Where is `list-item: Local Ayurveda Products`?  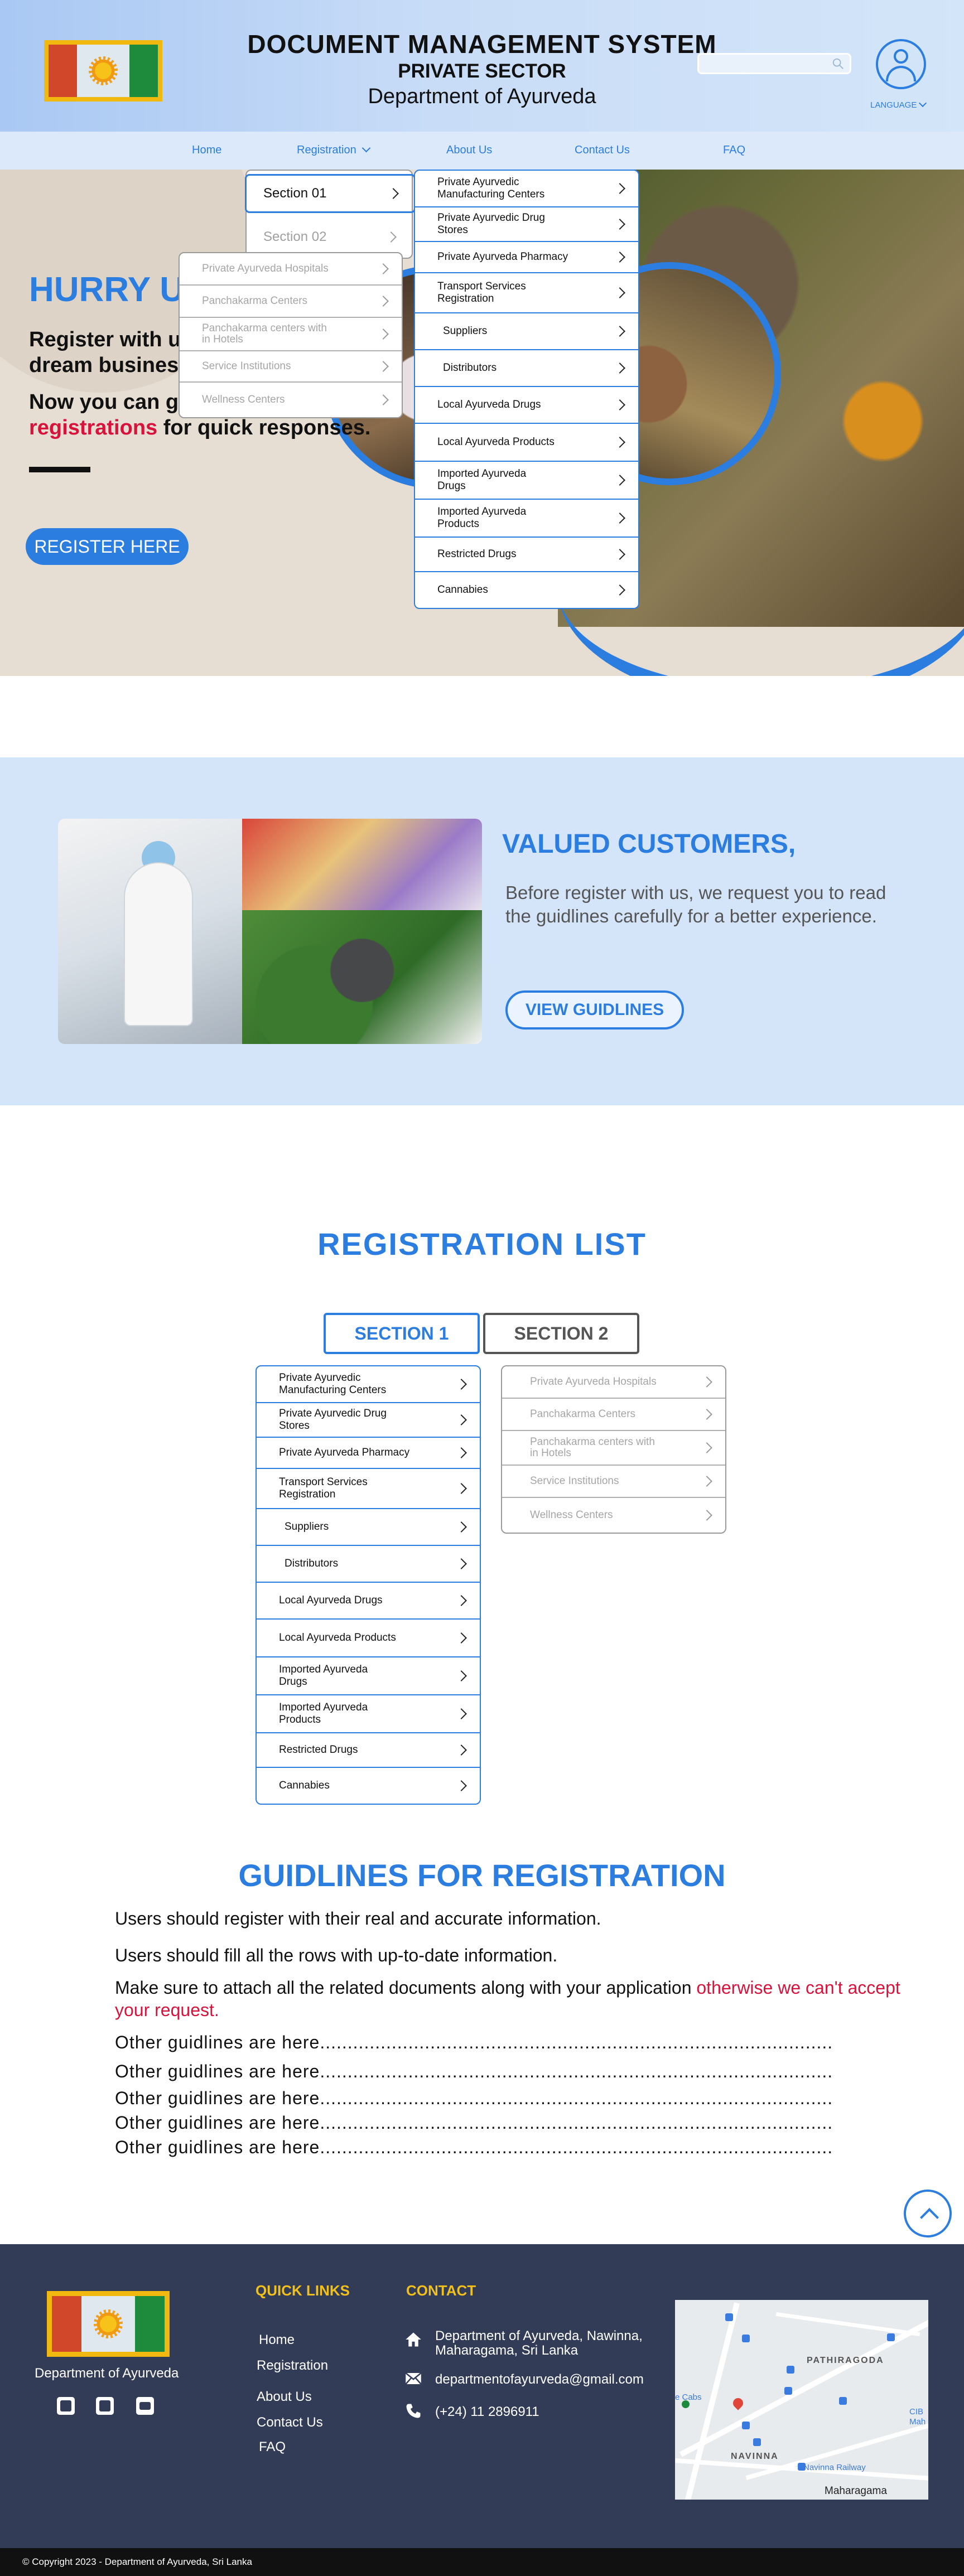 list-item: Local Ayurveda Products is located at coordinates (368, 1639).